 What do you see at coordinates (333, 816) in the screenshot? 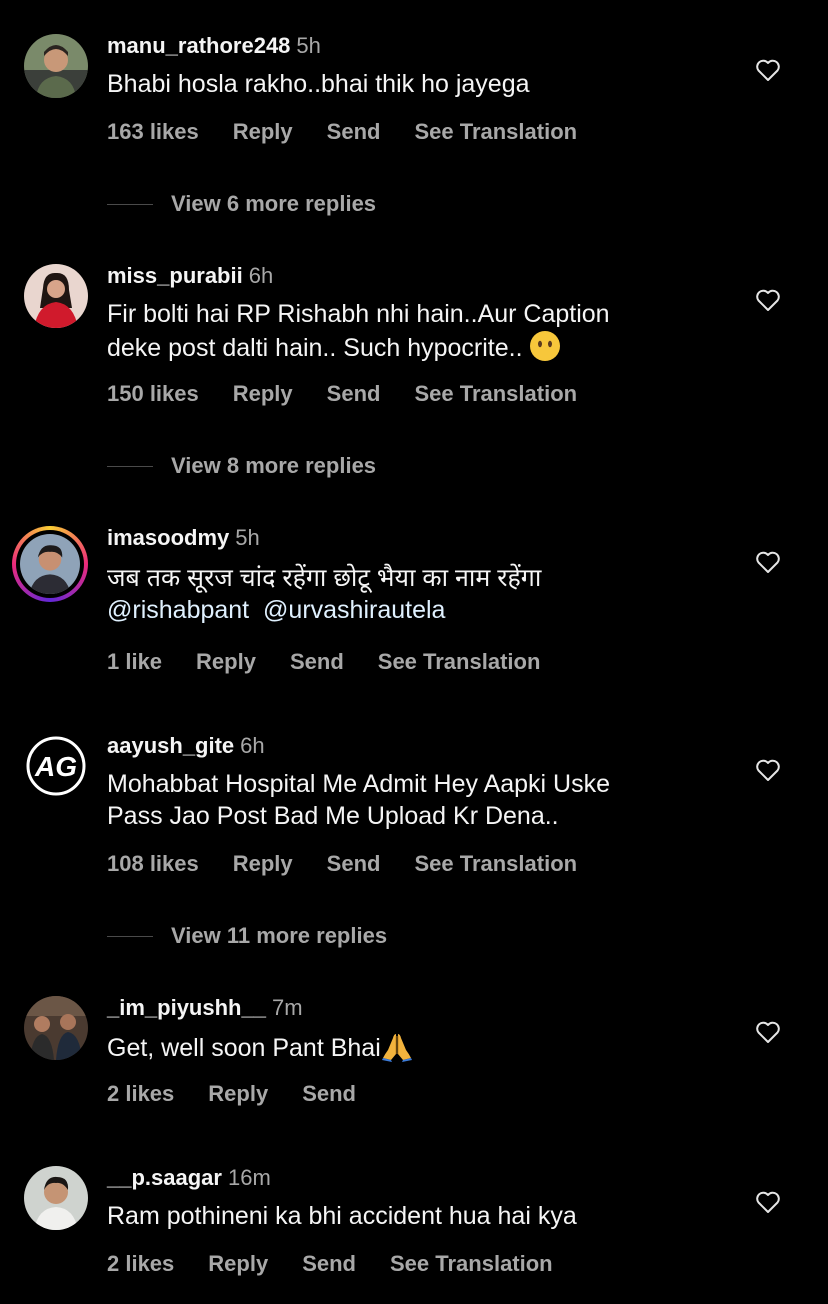
I see `comment-text-line: Pass Jao Post Bad Me Upload Kr Dena..` at bounding box center [333, 816].